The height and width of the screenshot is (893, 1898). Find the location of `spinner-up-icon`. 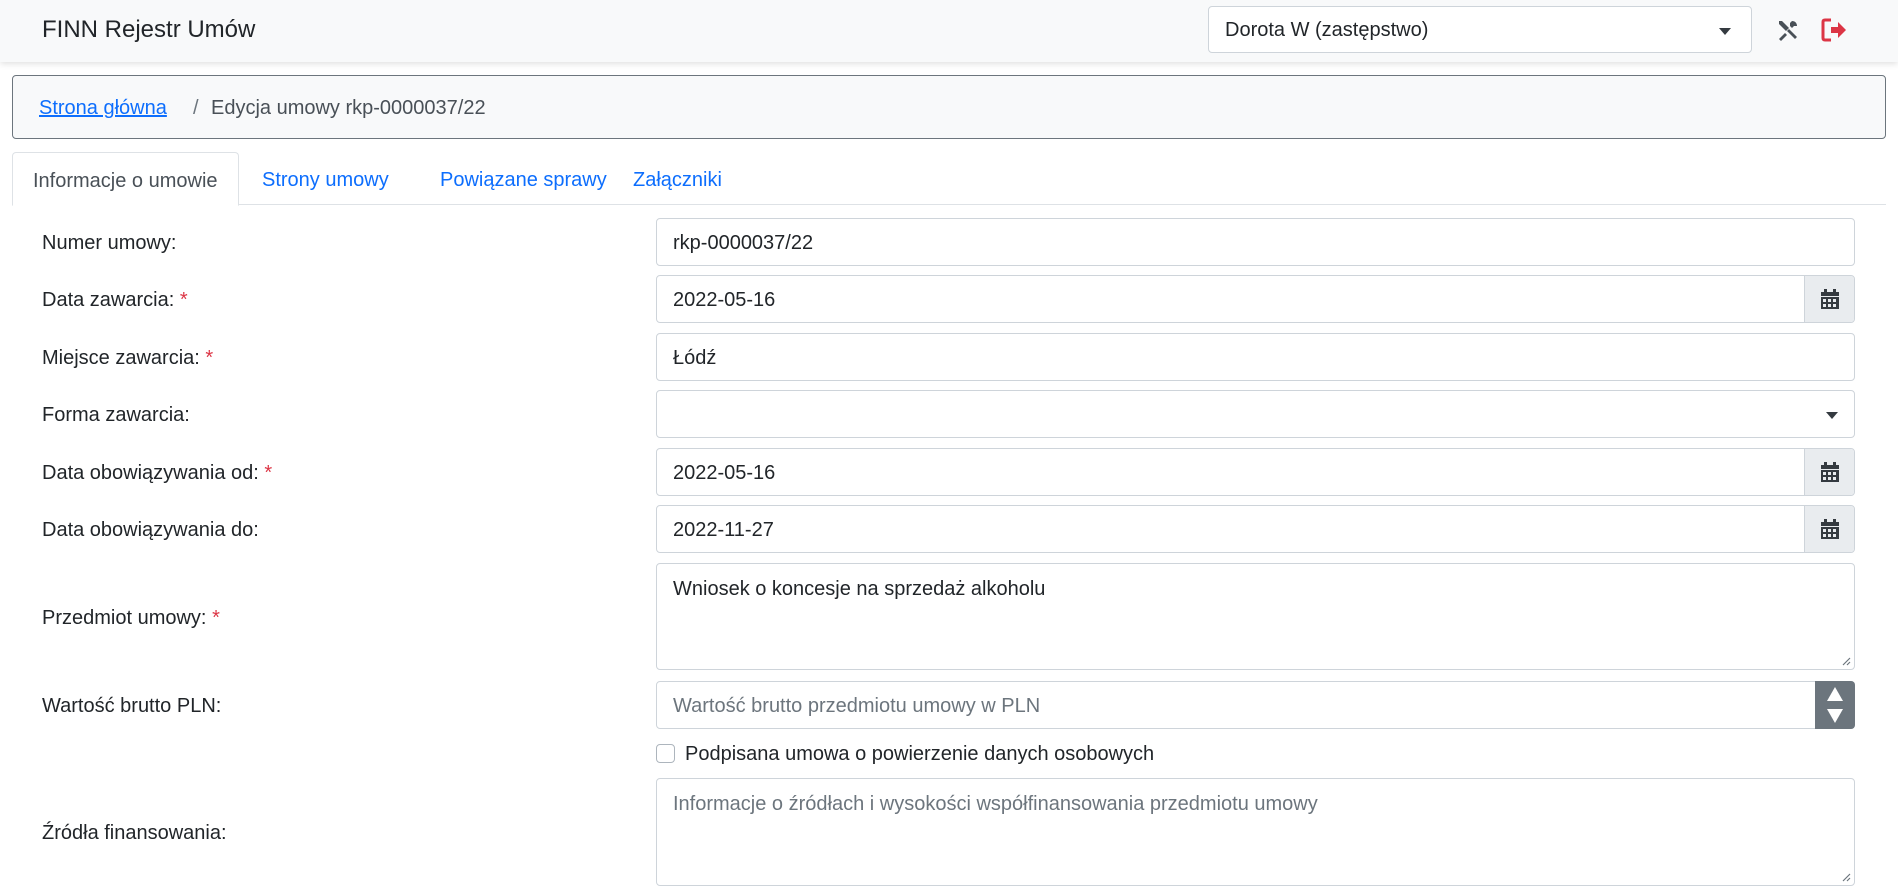

spinner-up-icon is located at coordinates (1835, 694).